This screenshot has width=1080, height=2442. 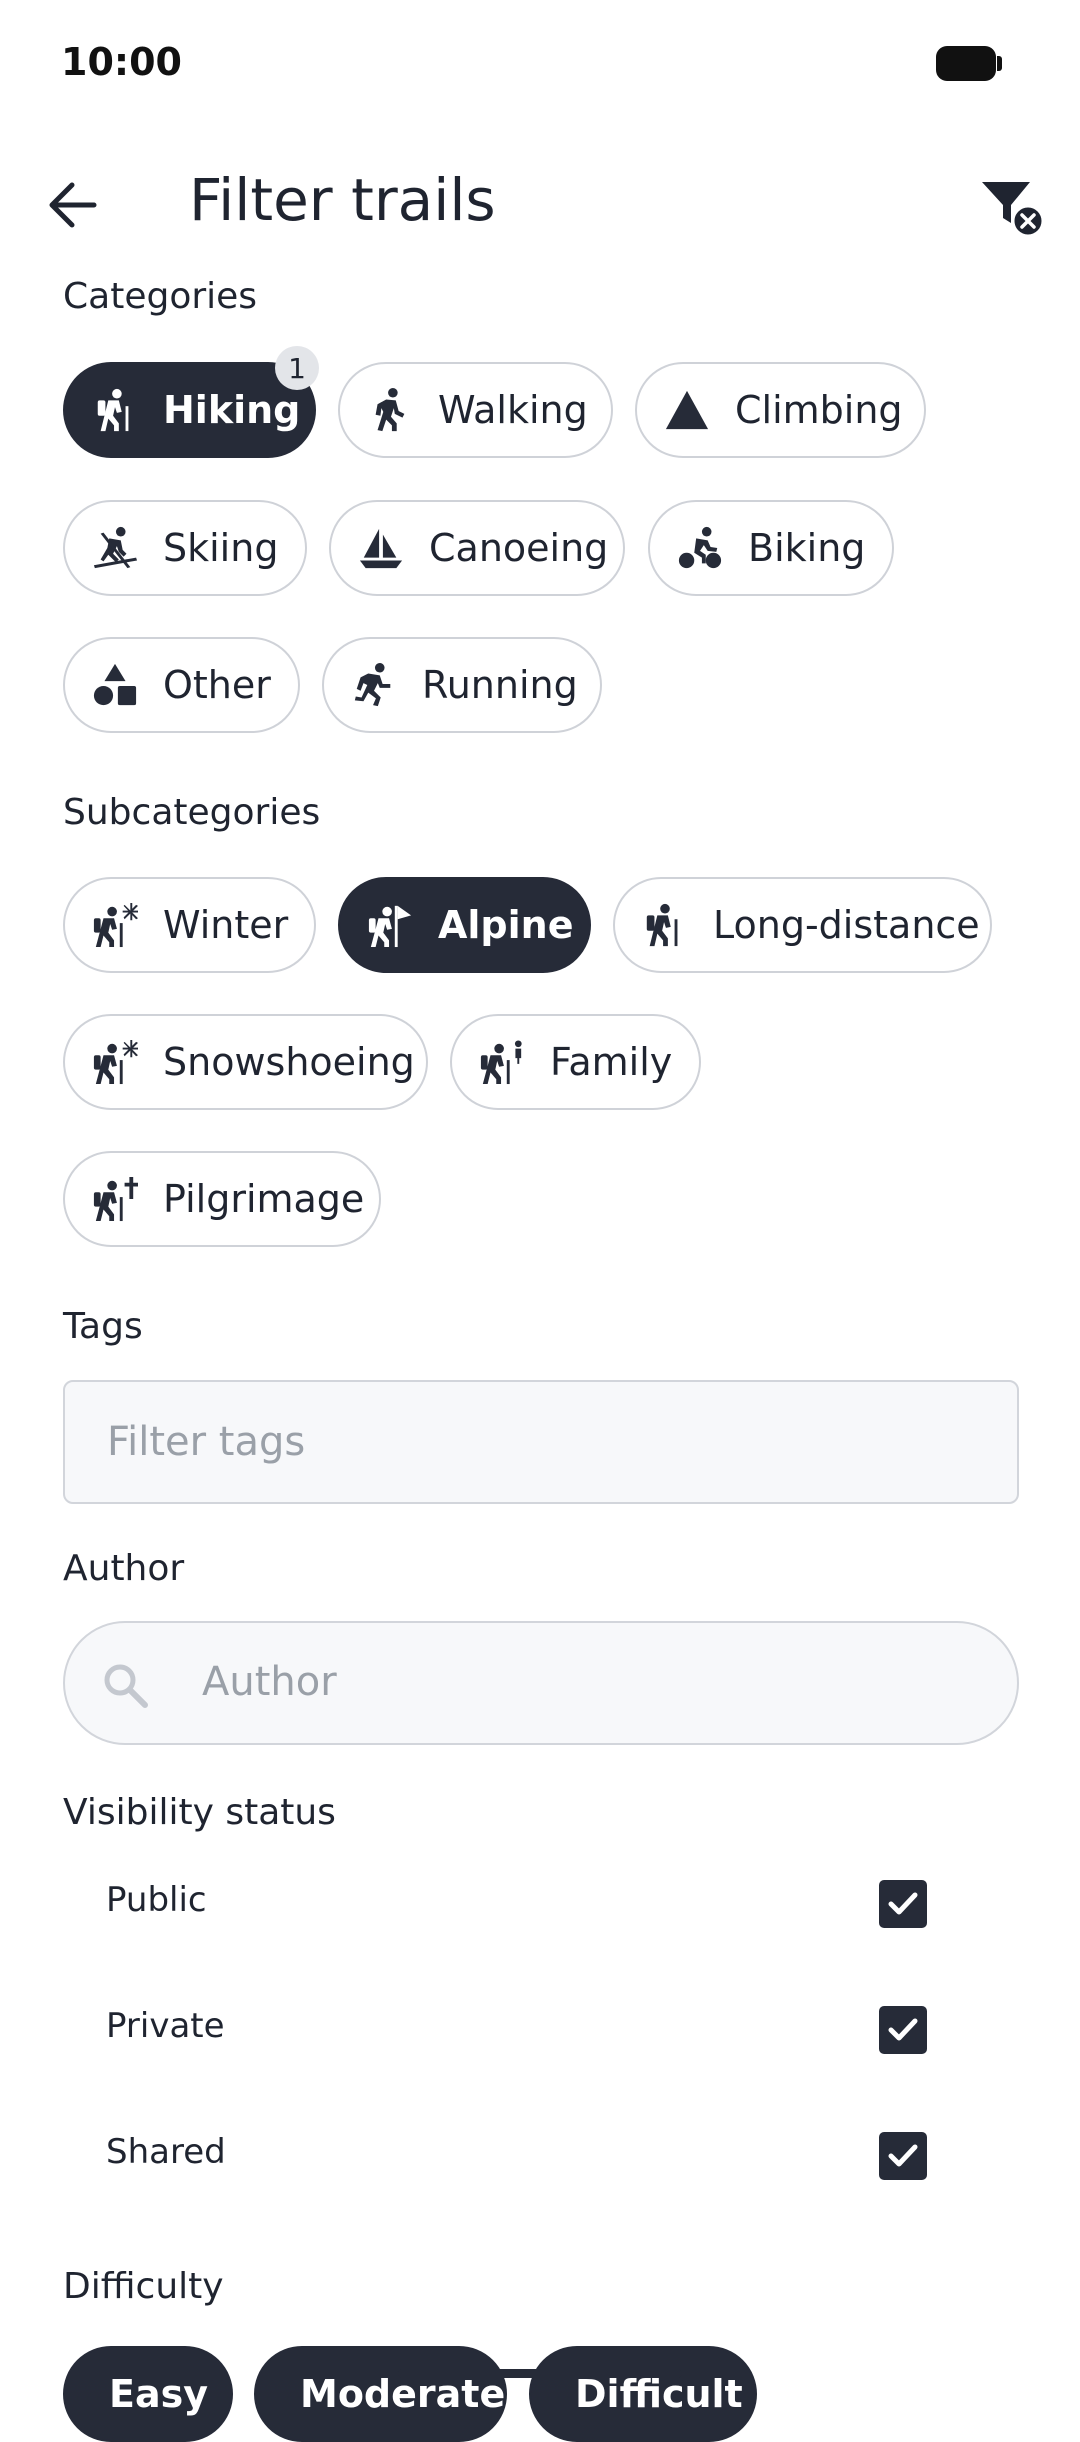 What do you see at coordinates (659, 2394) in the screenshot?
I see `chip-label: Difficult` at bounding box center [659, 2394].